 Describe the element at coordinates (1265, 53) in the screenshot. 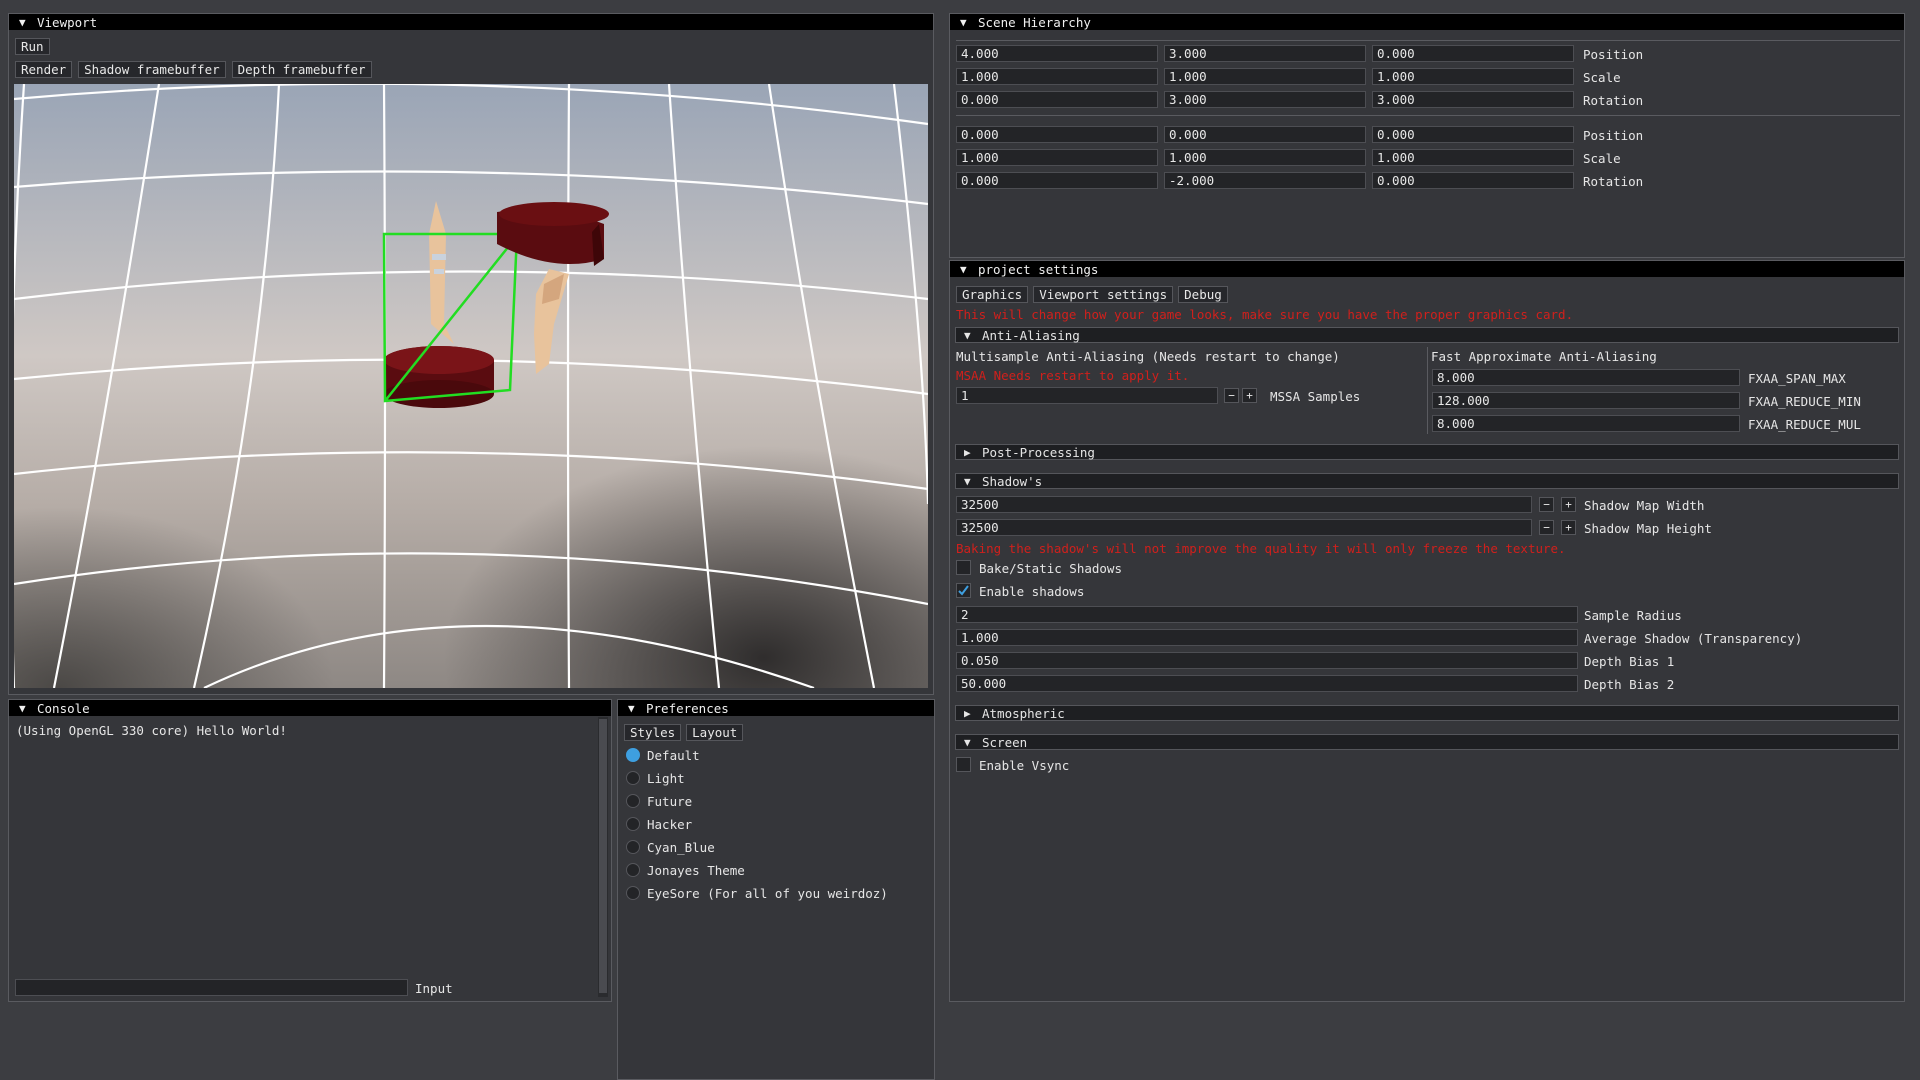

I see `obj1-position-y: 3.000` at that location.